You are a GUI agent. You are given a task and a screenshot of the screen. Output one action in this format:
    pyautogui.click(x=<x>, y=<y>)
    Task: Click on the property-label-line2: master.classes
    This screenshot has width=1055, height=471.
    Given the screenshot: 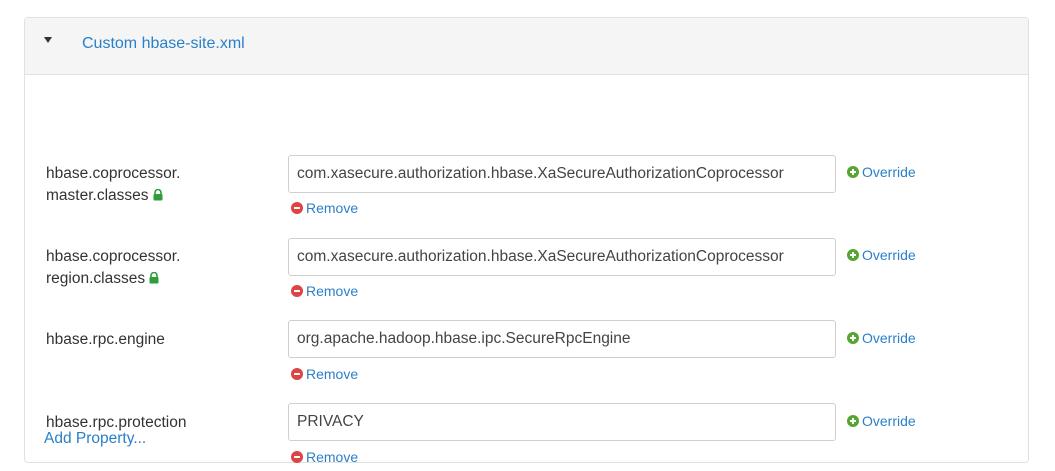 What is the action you would take?
    pyautogui.click(x=97, y=195)
    